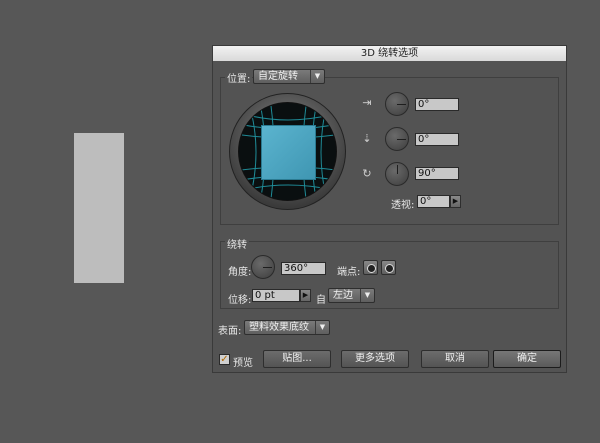 Image resolution: width=600 pixels, height=443 pixels. Describe the element at coordinates (278, 76) in the screenshot. I see `position-preset-value: 自定旋转` at that location.